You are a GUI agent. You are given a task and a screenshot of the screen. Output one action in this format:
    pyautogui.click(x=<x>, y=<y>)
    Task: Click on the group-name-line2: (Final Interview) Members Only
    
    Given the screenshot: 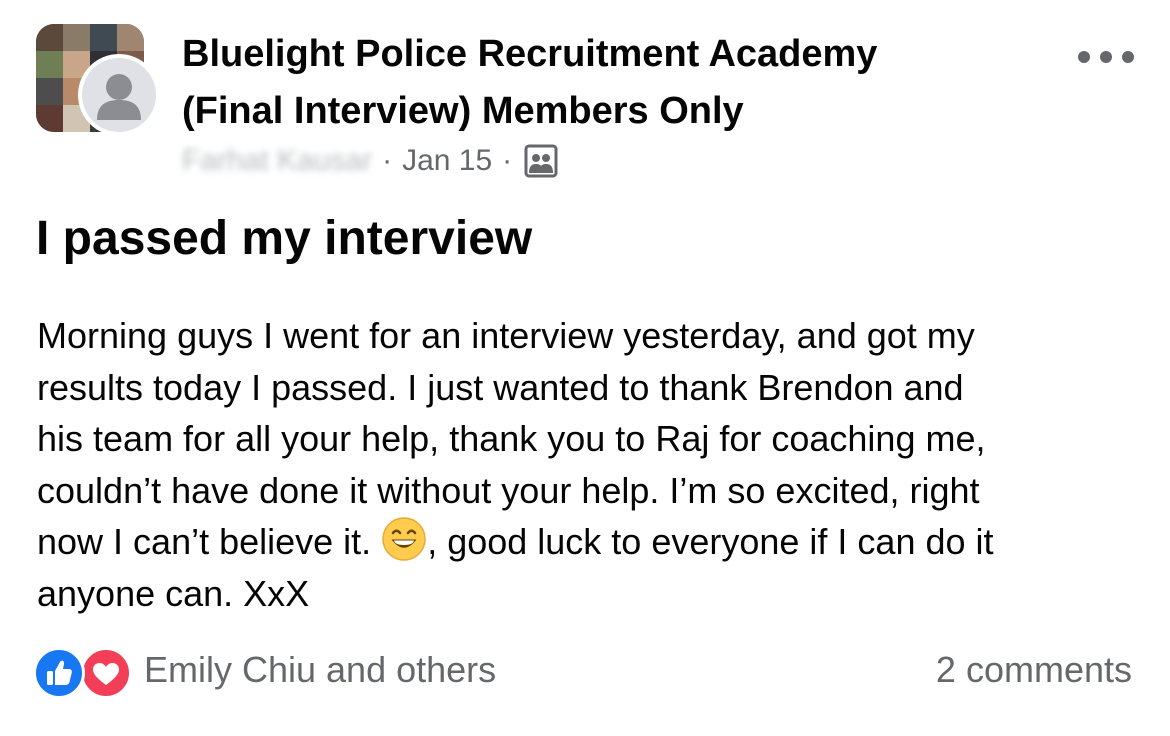 What is the action you would take?
    pyautogui.click(x=463, y=111)
    